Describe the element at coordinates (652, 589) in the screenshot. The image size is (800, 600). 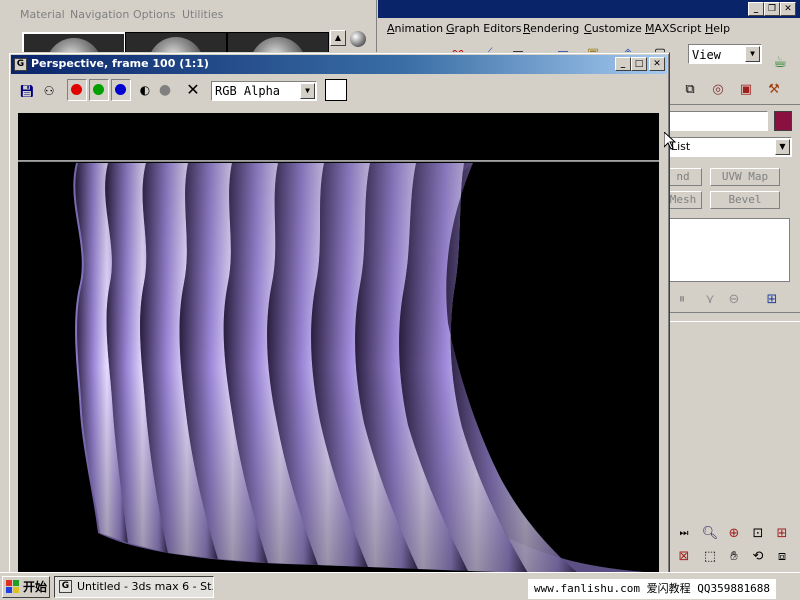
I see `watermark-text: www.fanlishu.com 爱闪教程 QQ359881688` at that location.